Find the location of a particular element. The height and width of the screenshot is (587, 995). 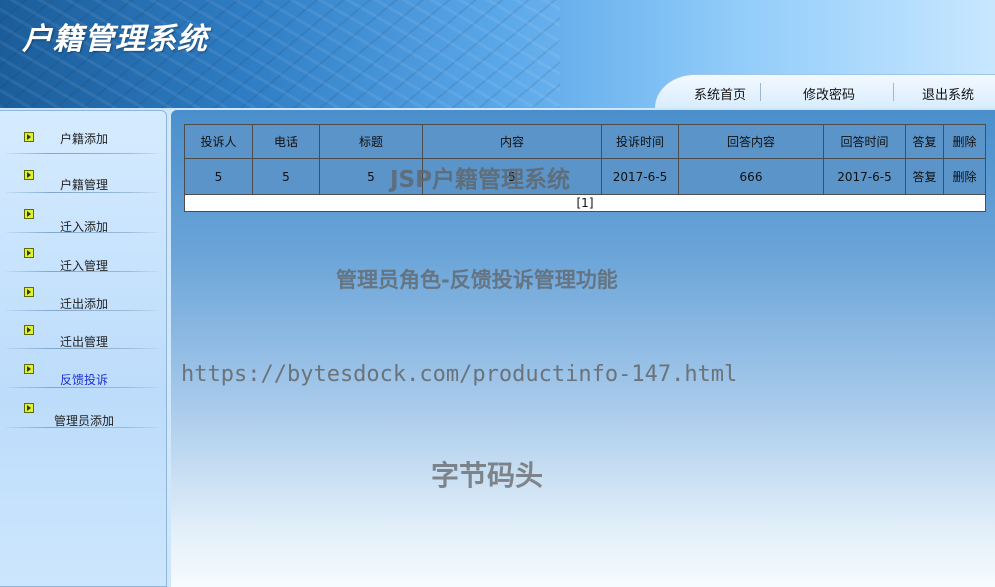

nav-home-link: 系统首页 is located at coordinates (720, 93).